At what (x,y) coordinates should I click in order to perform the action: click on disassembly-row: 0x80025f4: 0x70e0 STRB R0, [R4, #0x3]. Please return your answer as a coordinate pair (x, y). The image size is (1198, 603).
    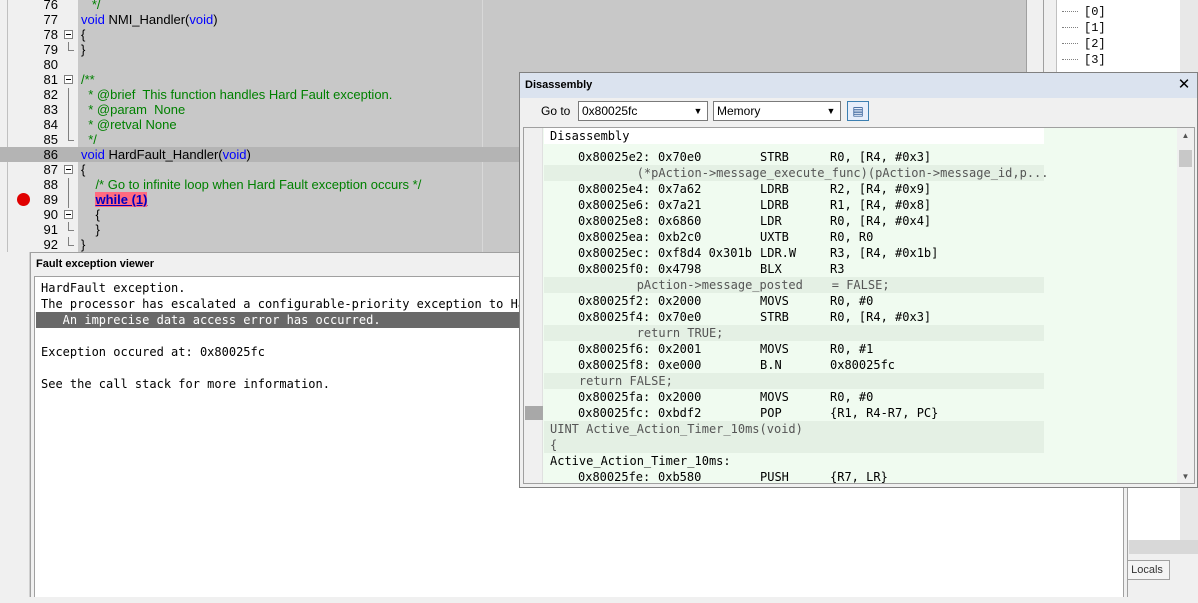
    Looking at the image, I should click on (861, 317).